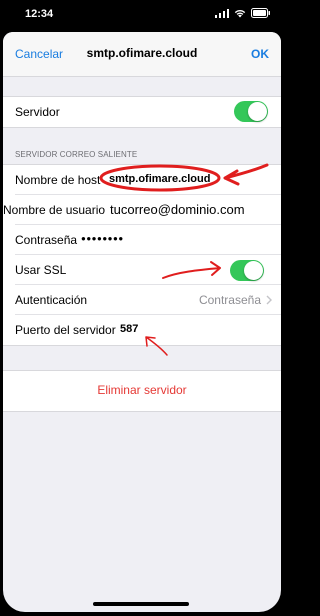  I want to click on host-row: Nombre de host smtp.ofimare.cloud, so click(142, 180).